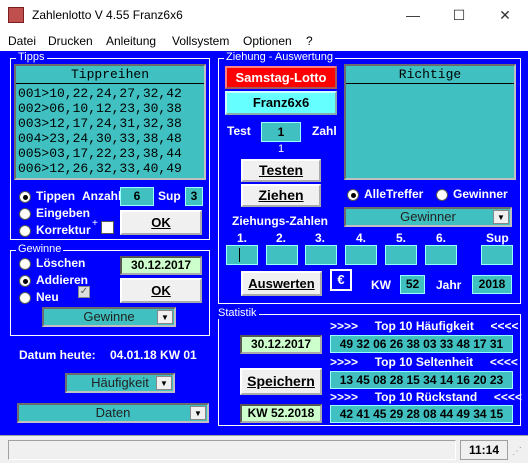  I want to click on radio-korrektur-label: Korrektur, so click(63, 230).